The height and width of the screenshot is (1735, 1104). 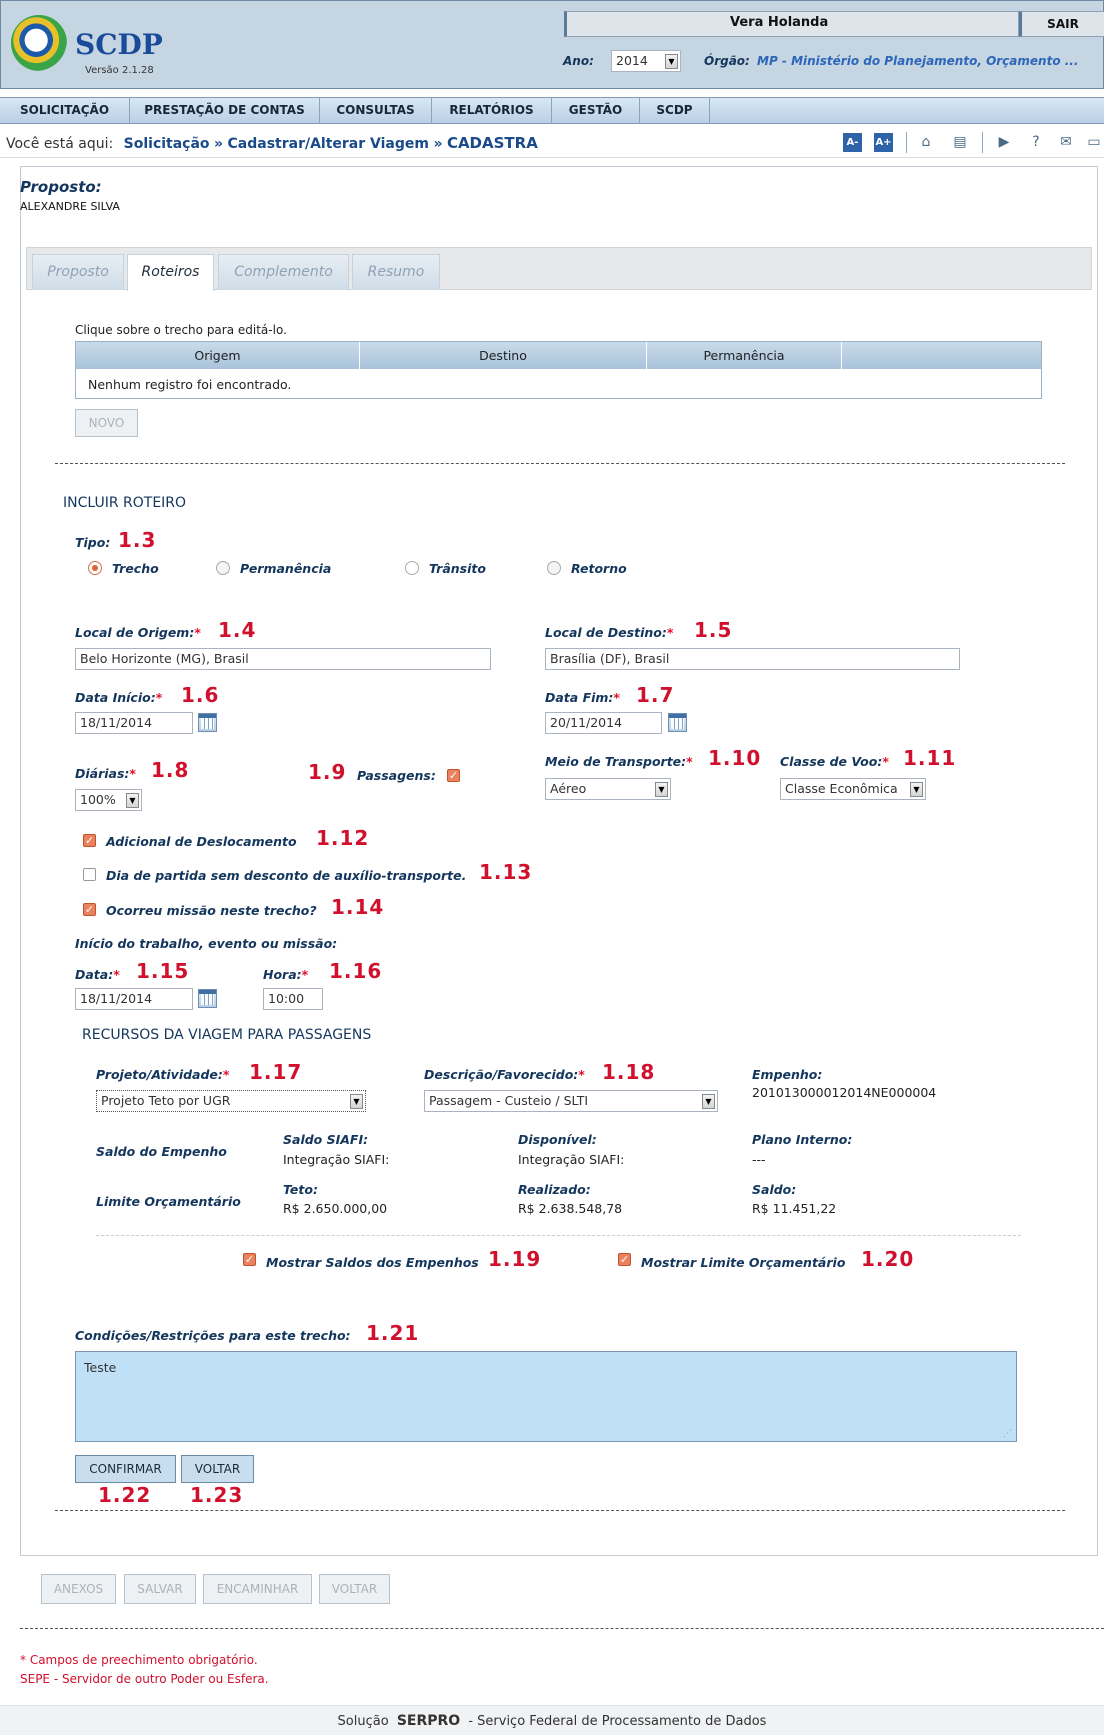 I want to click on realizado-label: Realizado:, so click(x=554, y=1189).